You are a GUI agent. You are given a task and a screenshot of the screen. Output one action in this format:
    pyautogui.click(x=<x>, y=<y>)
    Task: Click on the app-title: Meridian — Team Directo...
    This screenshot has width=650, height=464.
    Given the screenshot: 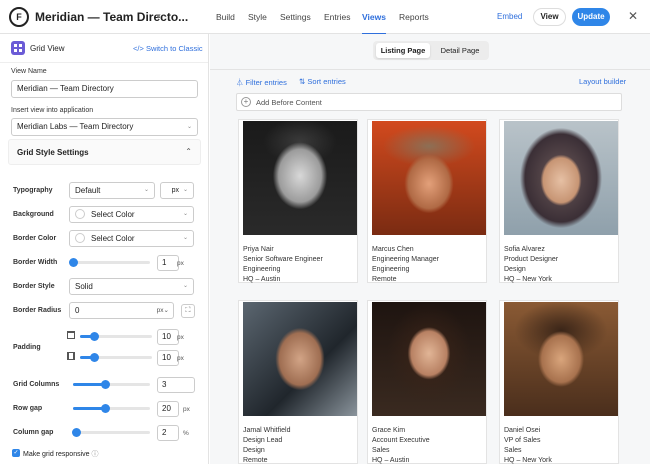 What is the action you would take?
    pyautogui.click(x=111, y=17)
    